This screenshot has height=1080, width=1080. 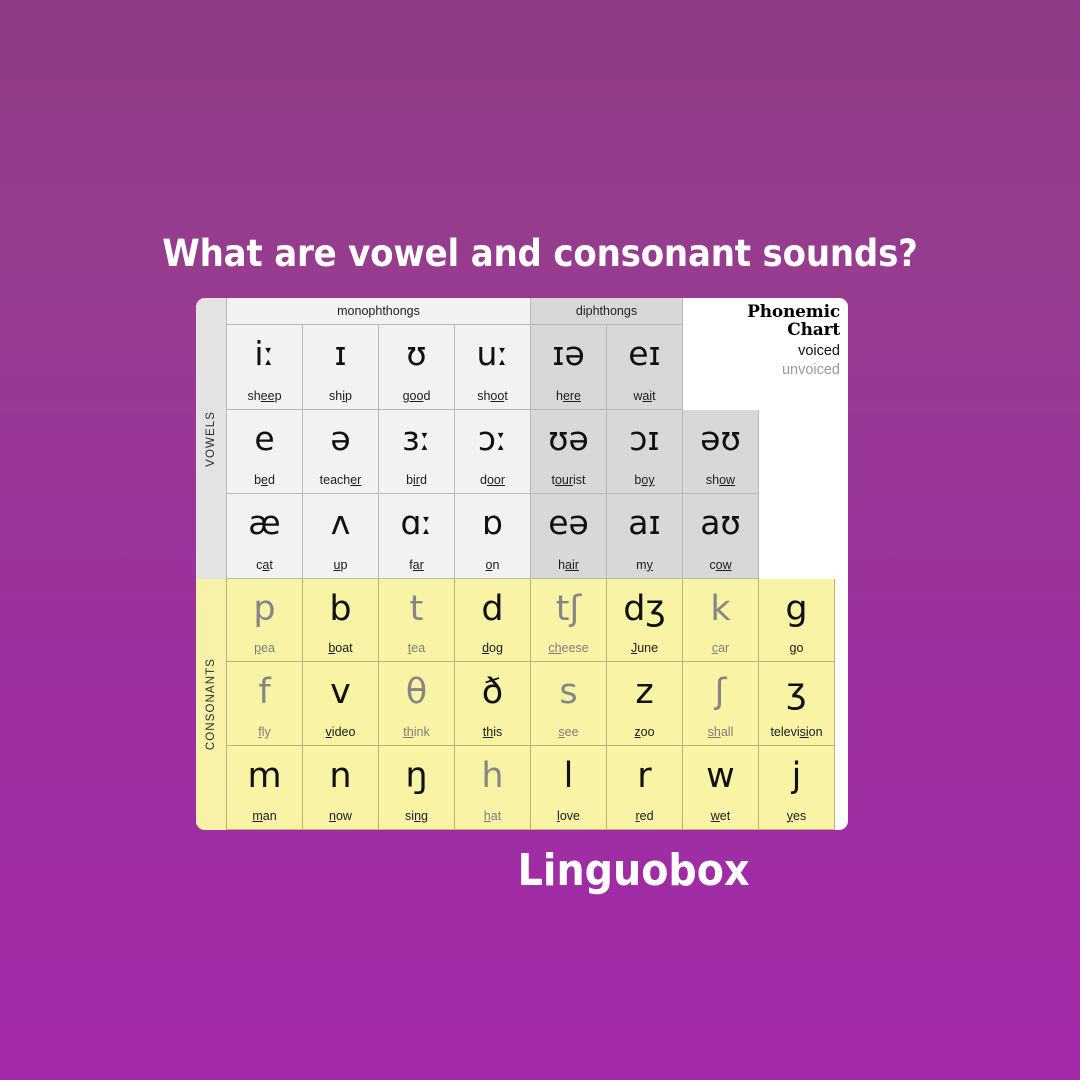 What do you see at coordinates (264, 648) in the screenshot?
I see `example-word: pea` at bounding box center [264, 648].